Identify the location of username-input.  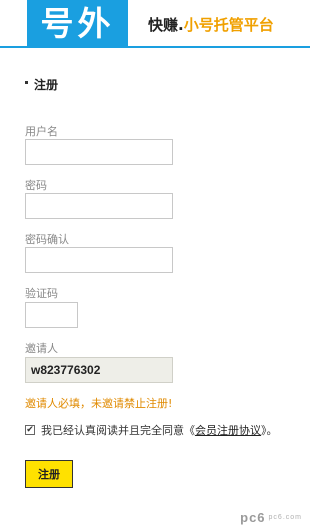
(99, 152).